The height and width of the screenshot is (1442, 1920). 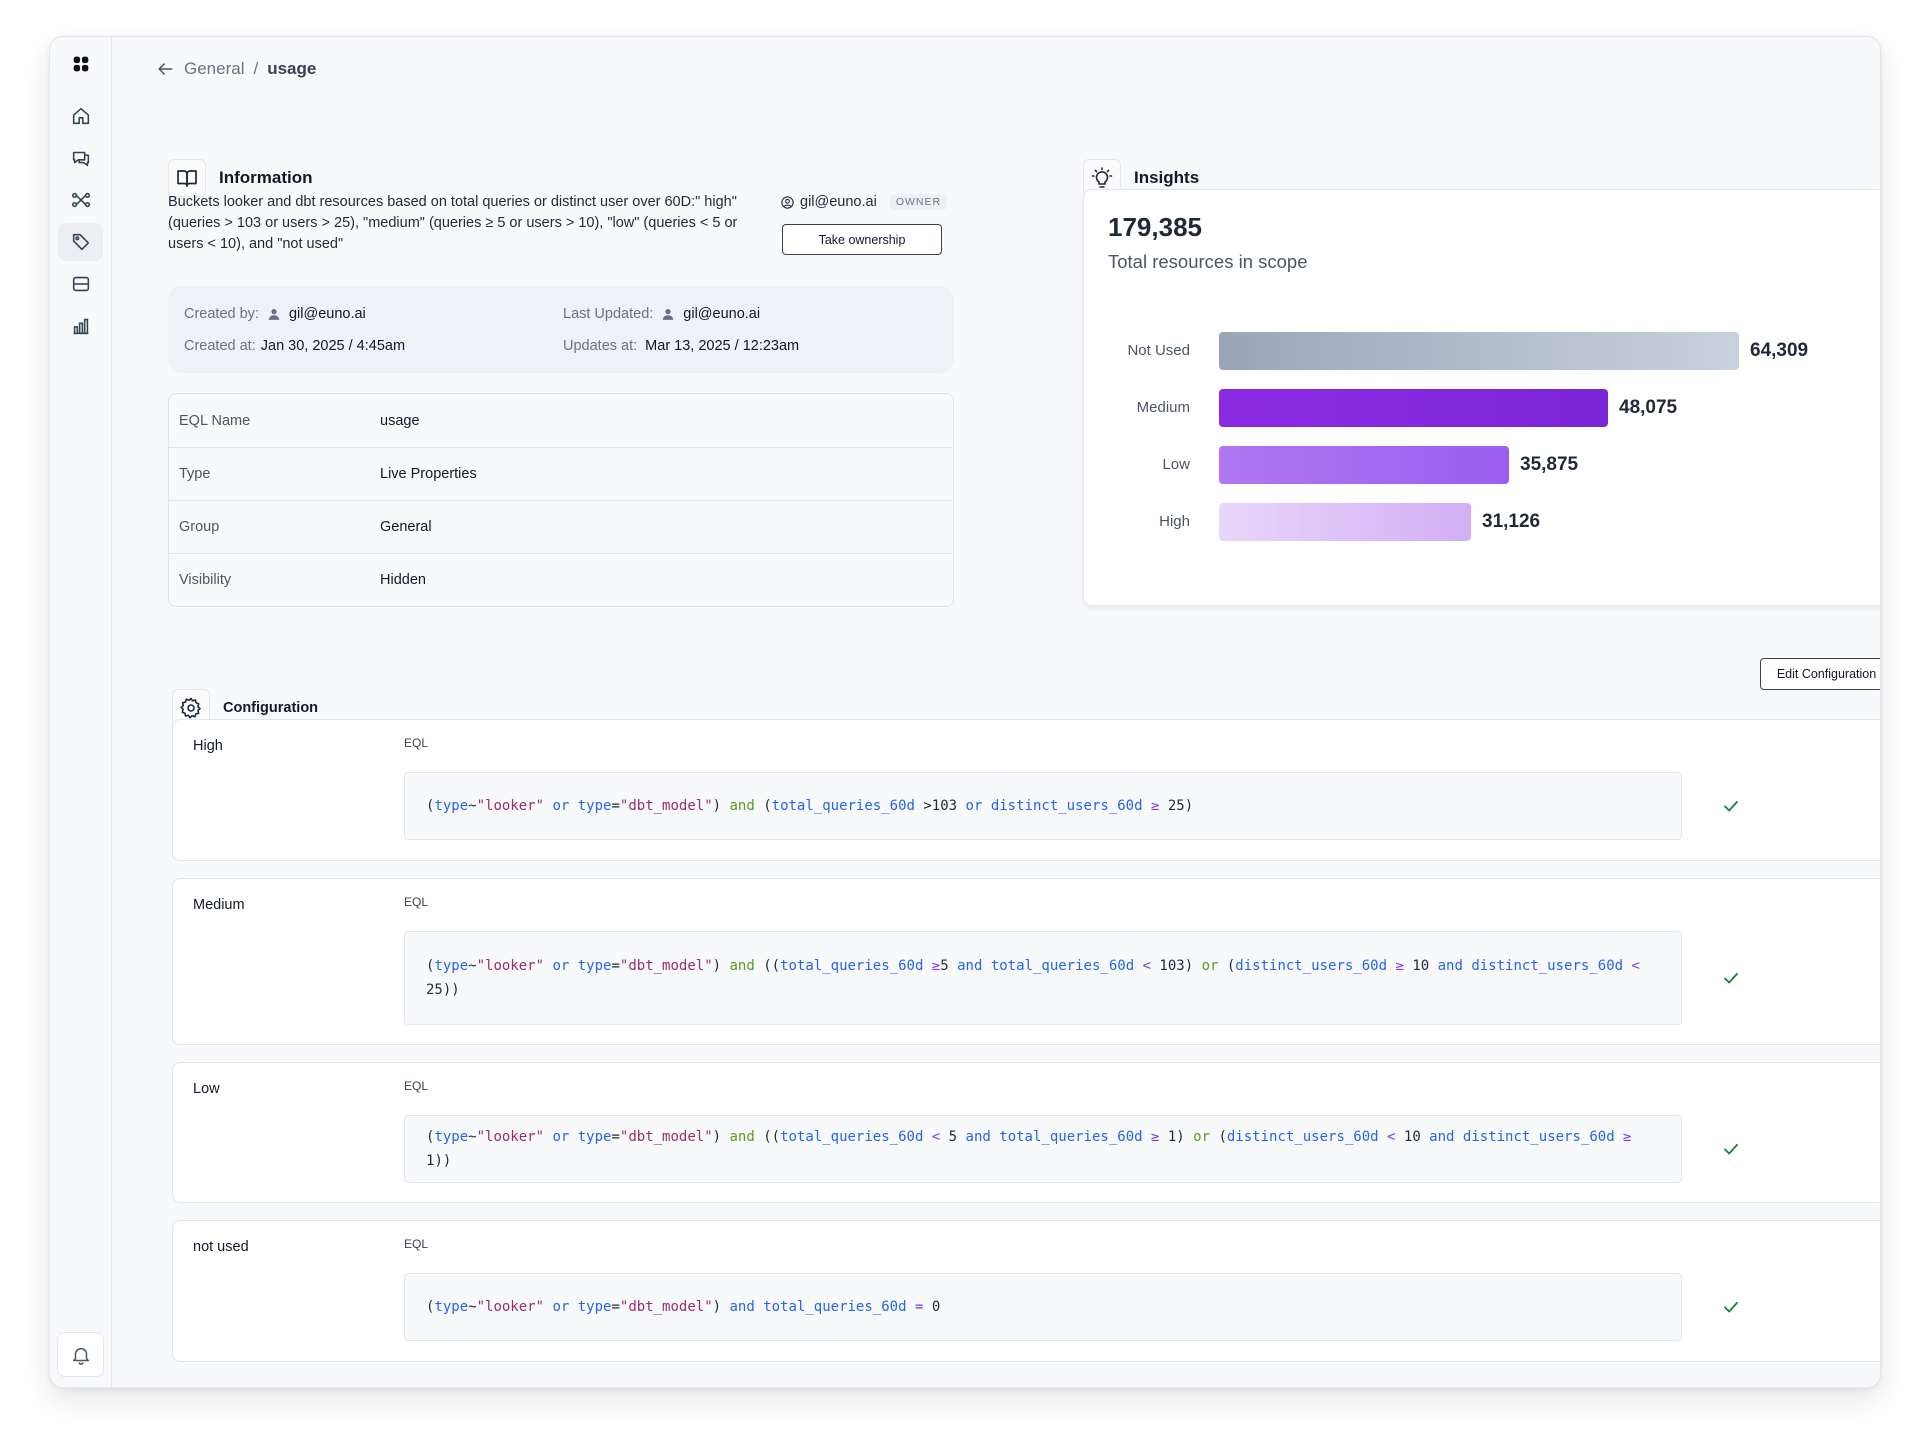 What do you see at coordinates (608, 314) in the screenshot?
I see `last-updated-label: Last Updated:` at bounding box center [608, 314].